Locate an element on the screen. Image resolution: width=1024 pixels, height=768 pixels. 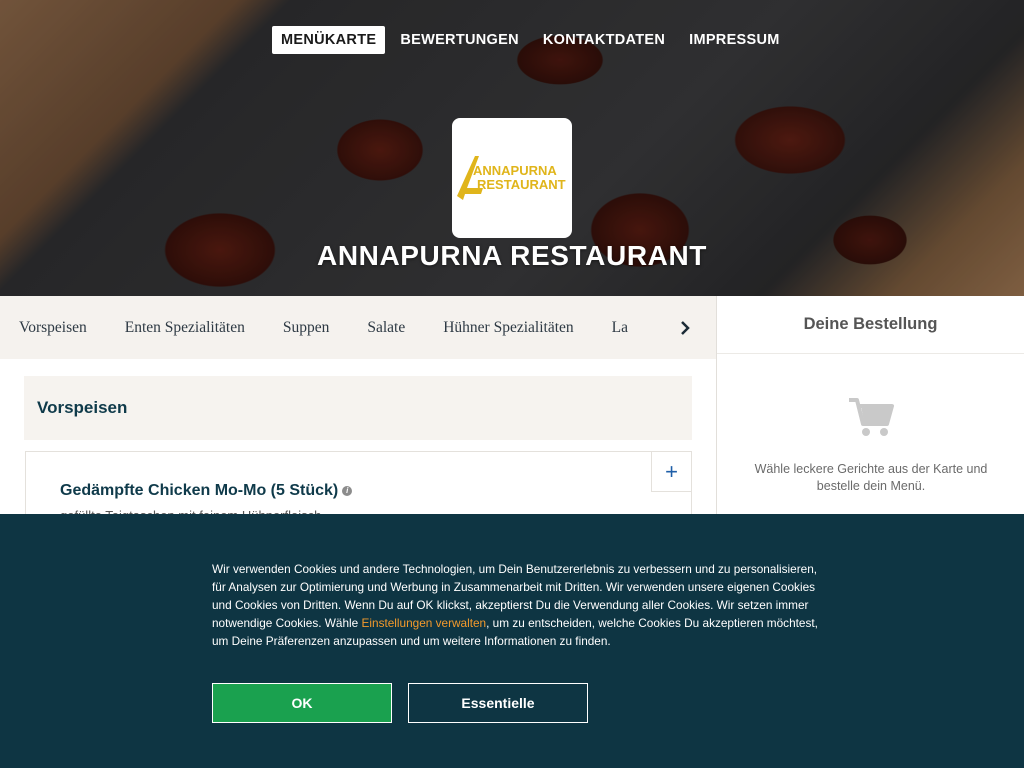
nav-kontaktdaten: KONTAKTDATEN is located at coordinates (604, 40).